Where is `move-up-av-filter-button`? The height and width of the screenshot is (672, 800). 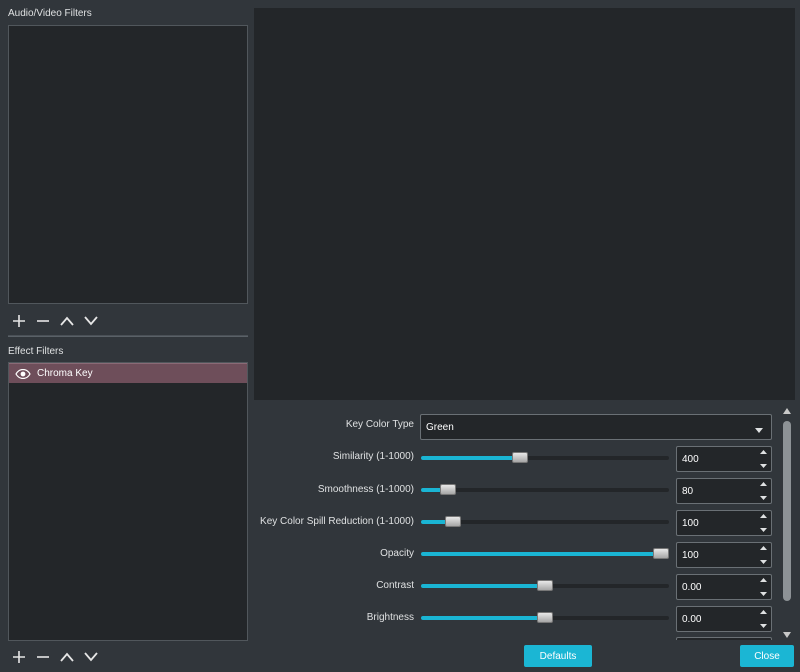
move-up-av-filter-button is located at coordinates (67, 321).